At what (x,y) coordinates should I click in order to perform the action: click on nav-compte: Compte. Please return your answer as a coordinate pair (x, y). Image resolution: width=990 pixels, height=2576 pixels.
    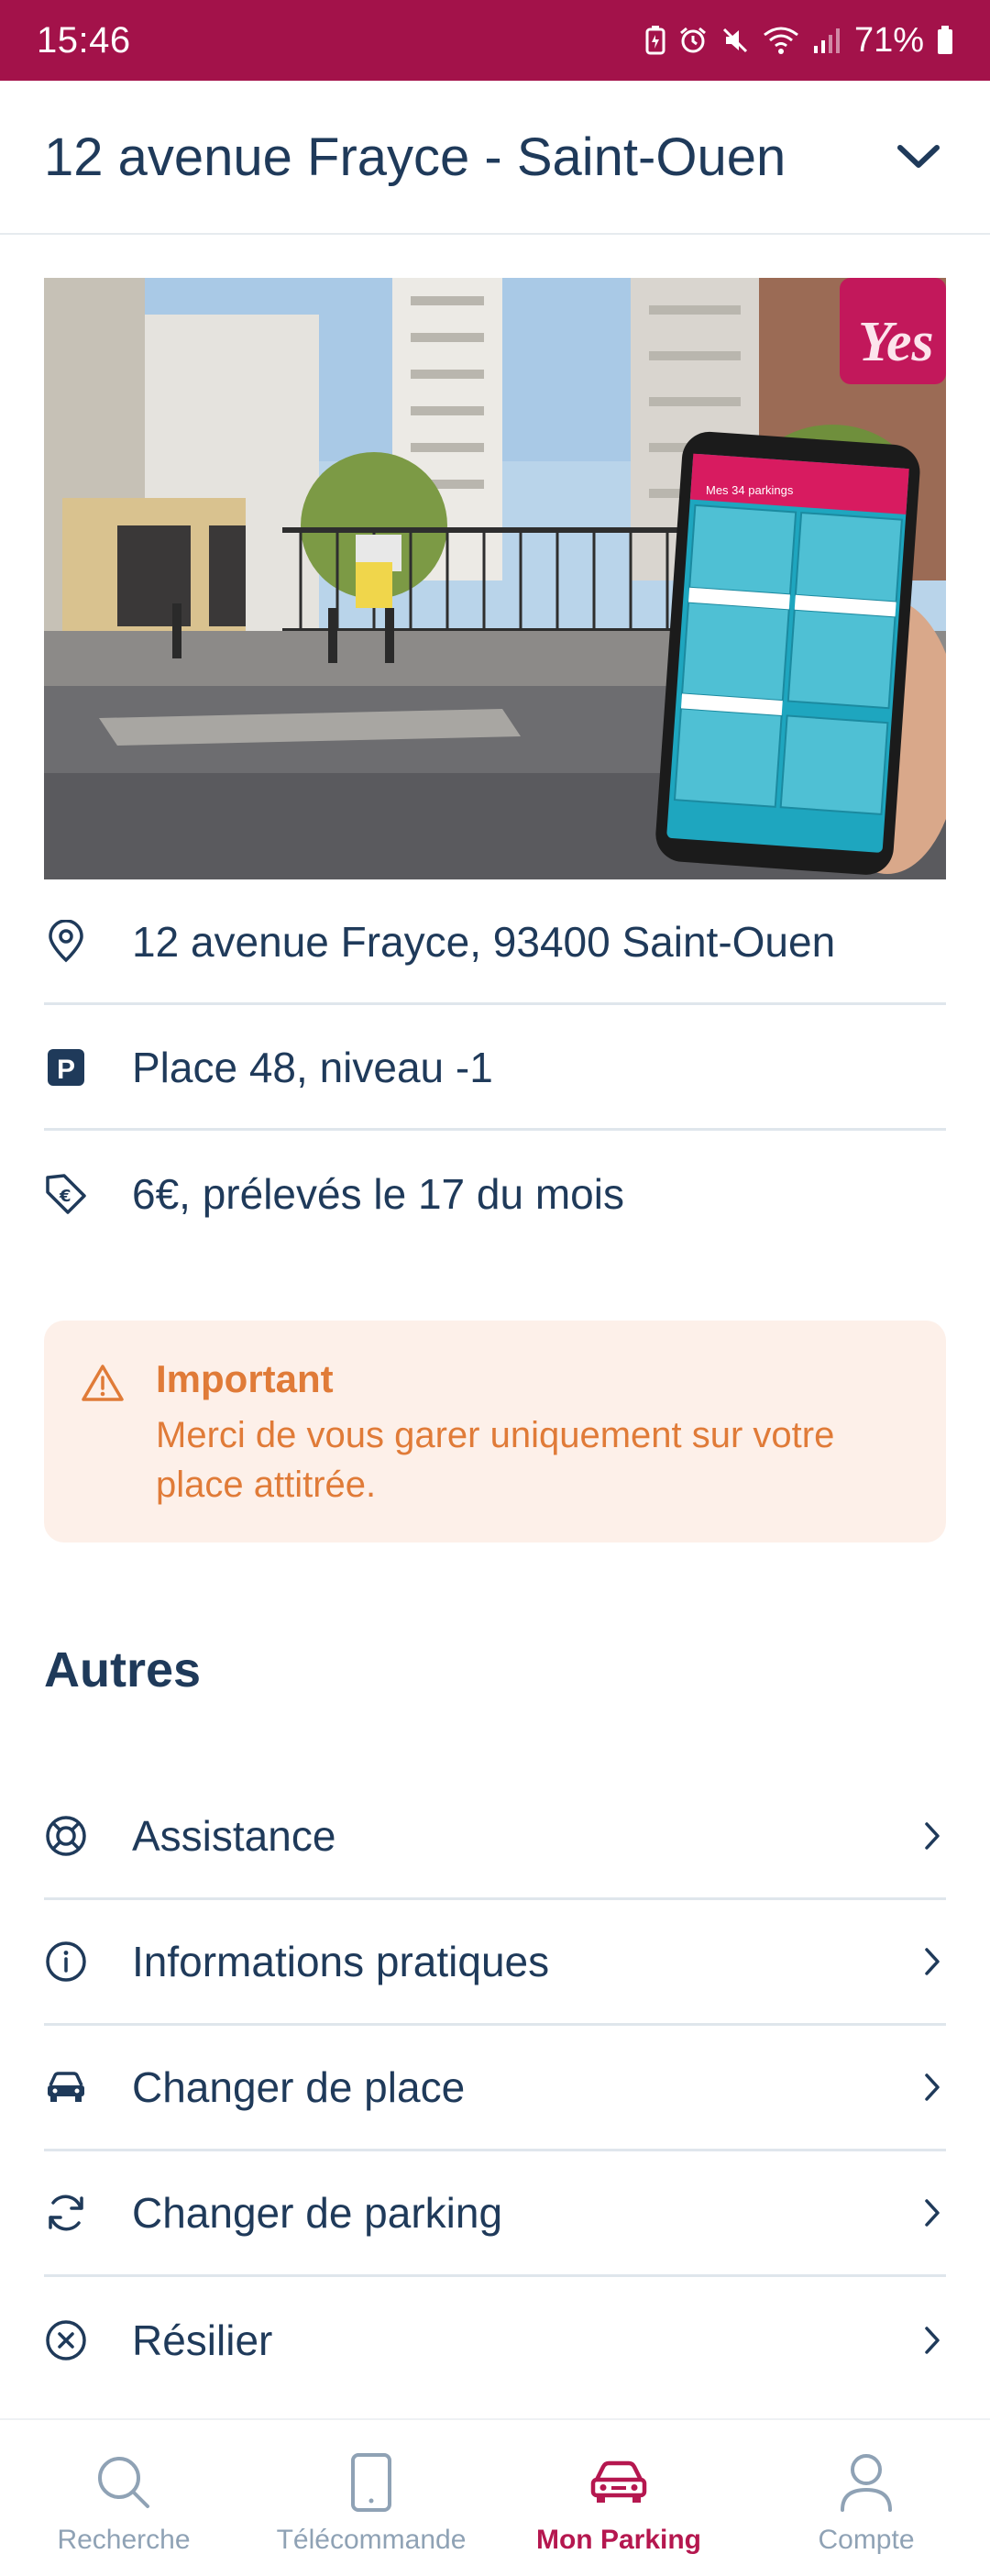
    Looking at the image, I should click on (866, 2498).